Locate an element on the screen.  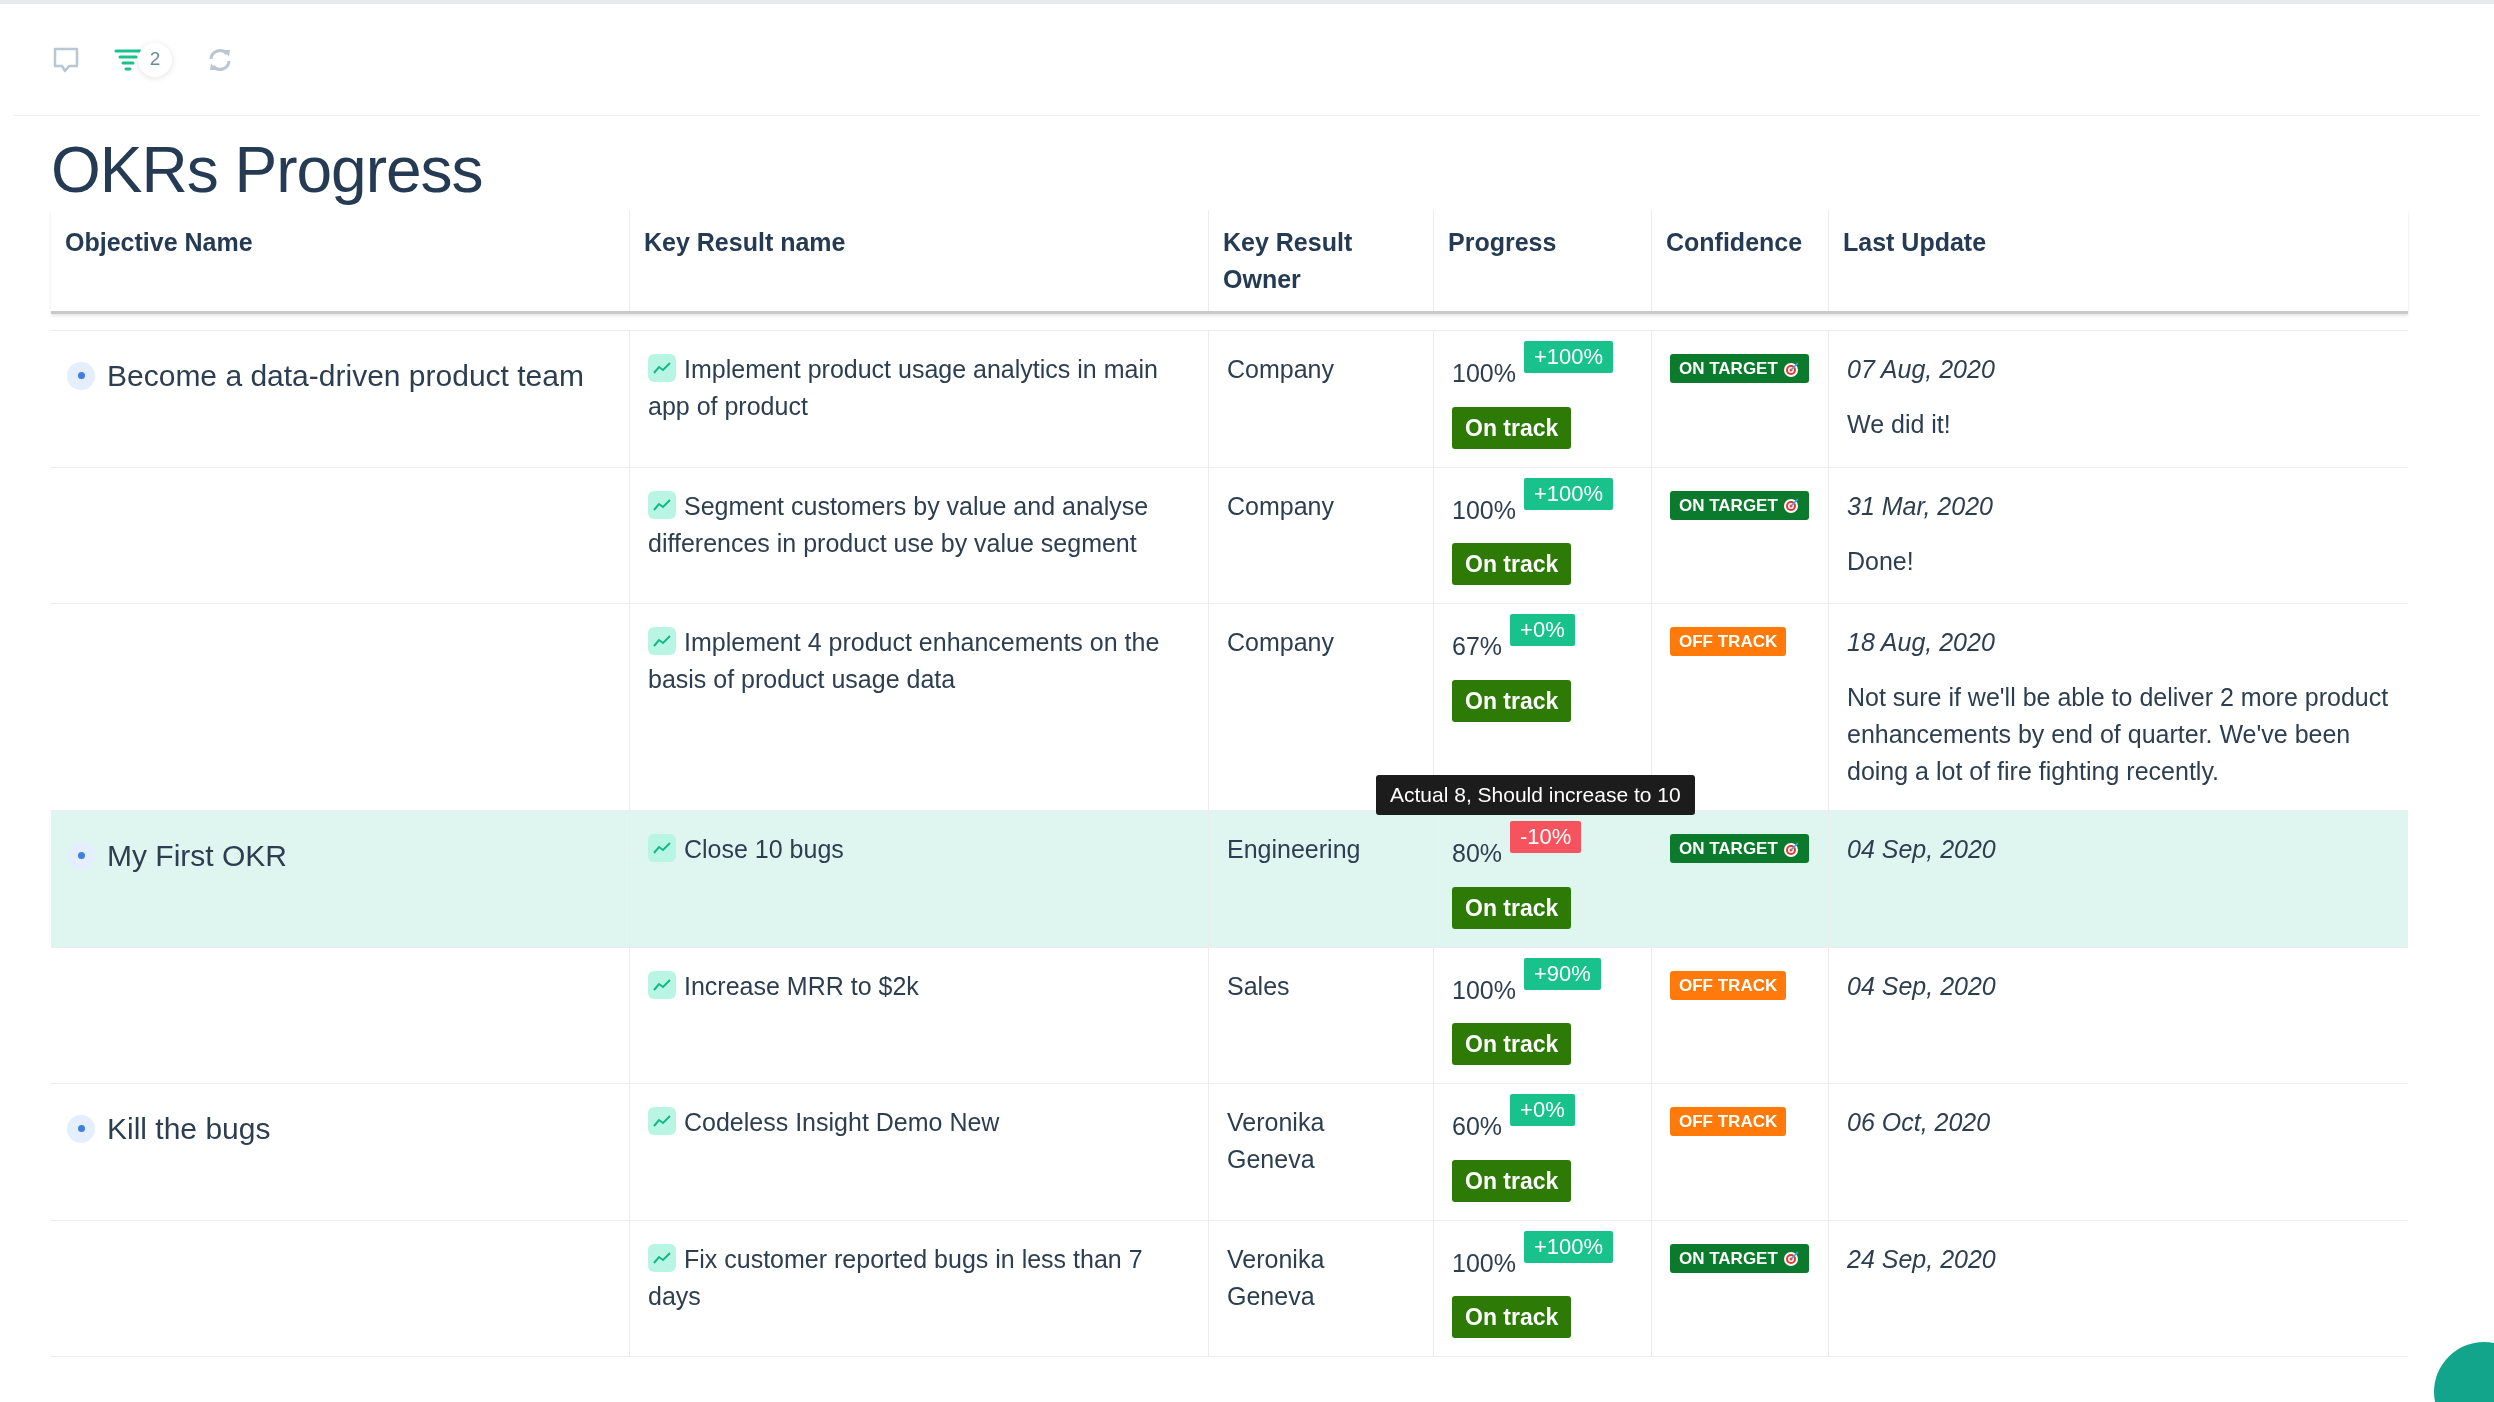
progress-value: 80% is located at coordinates (1477, 853).